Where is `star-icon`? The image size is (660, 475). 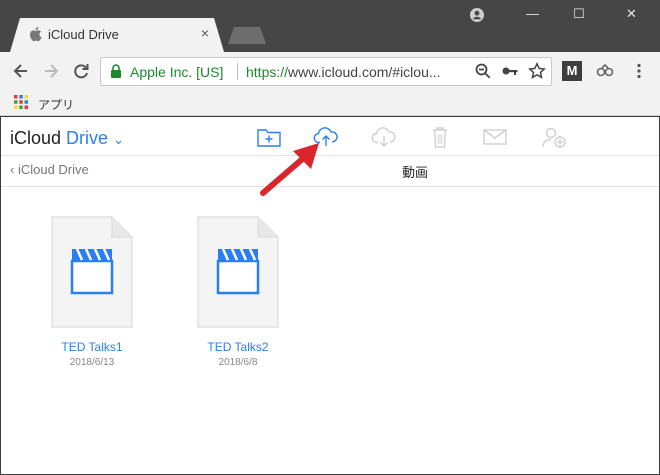
star-icon is located at coordinates (537, 71).